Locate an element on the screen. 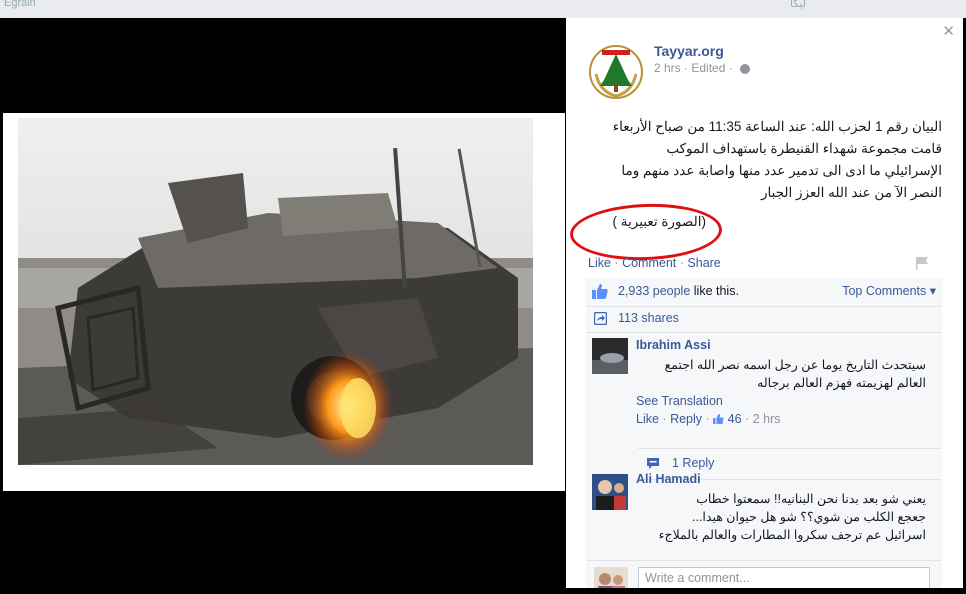  background-page-strip: Egrain ليكا is located at coordinates (483, 9).